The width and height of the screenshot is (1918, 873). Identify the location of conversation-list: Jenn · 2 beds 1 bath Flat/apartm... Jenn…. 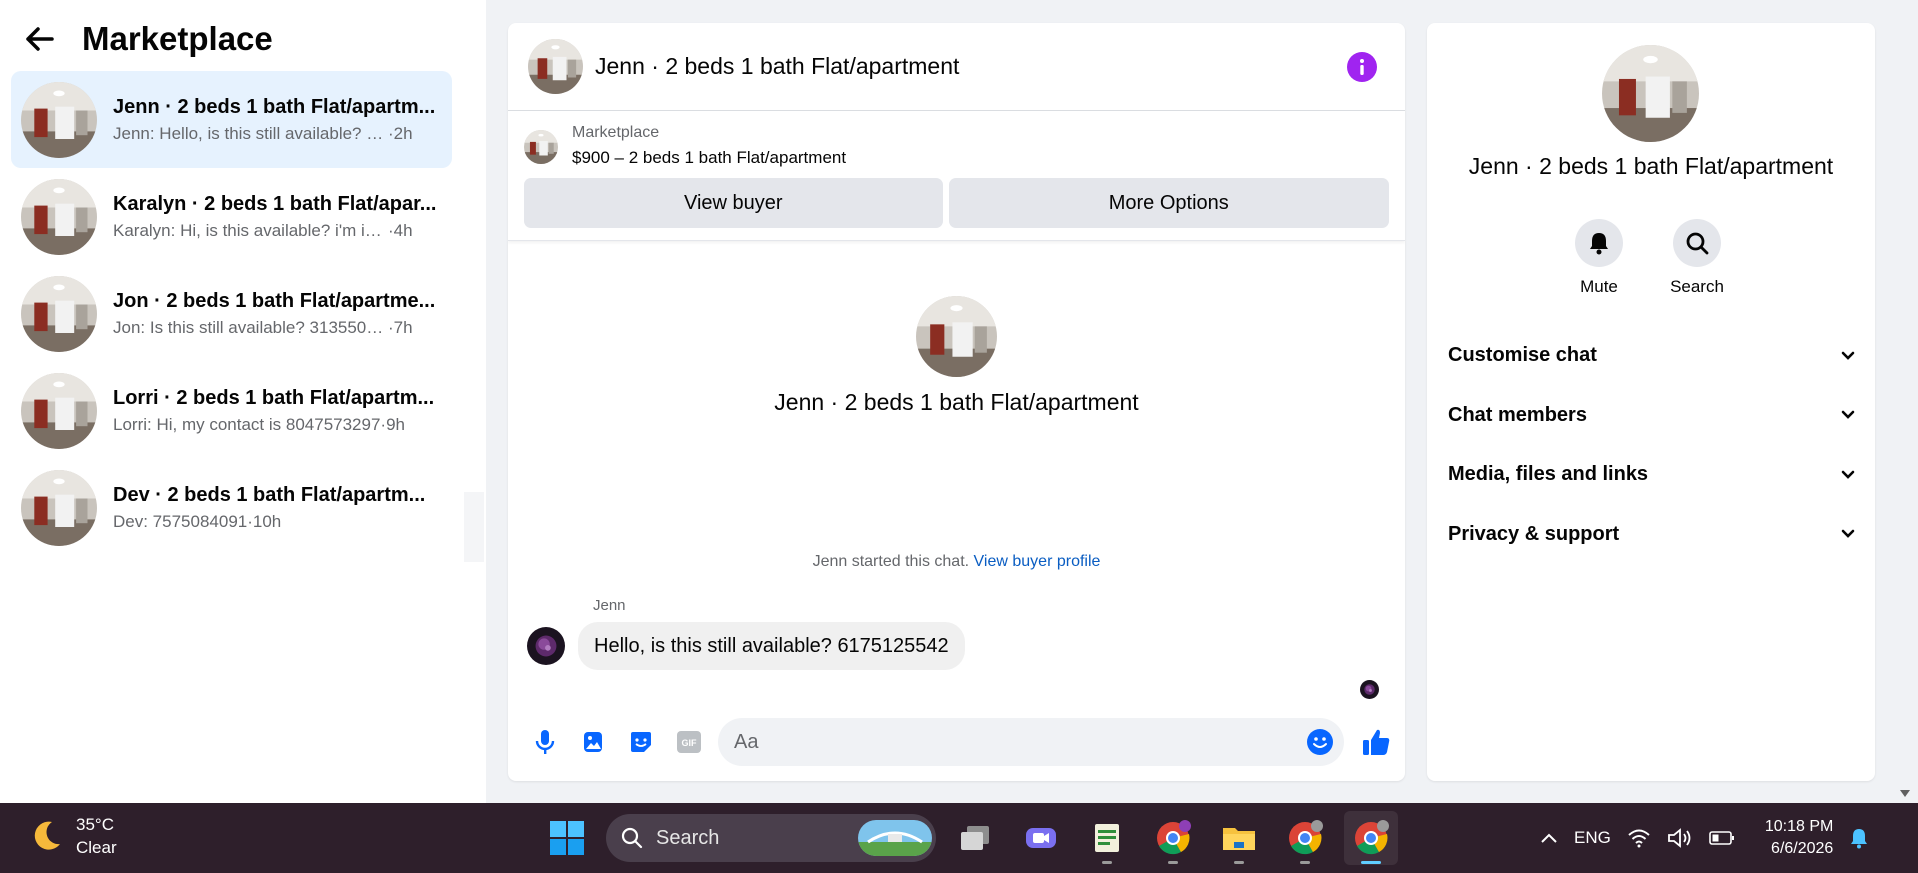
(231, 313).